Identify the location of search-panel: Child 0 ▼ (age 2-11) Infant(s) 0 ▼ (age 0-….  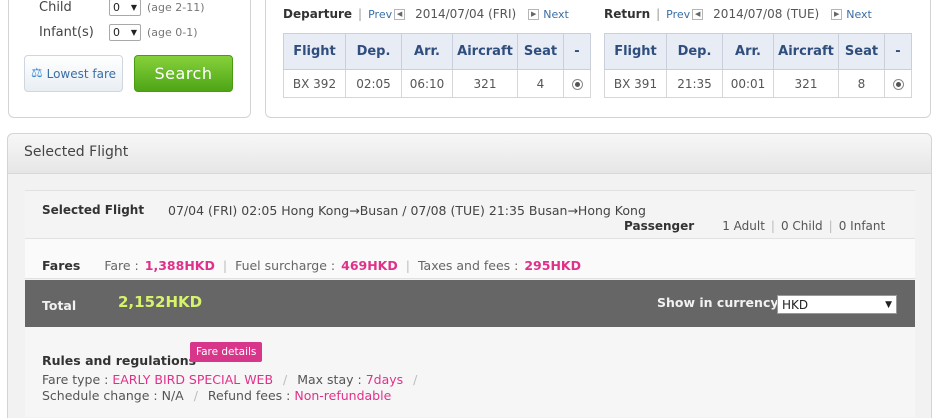
(129, 59).